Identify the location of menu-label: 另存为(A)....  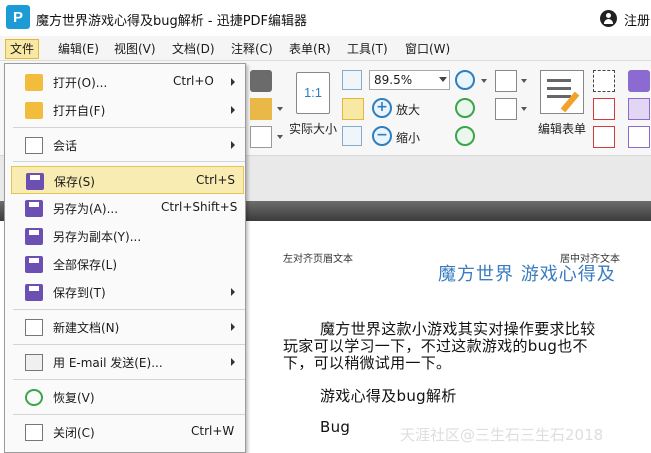
(86, 209).